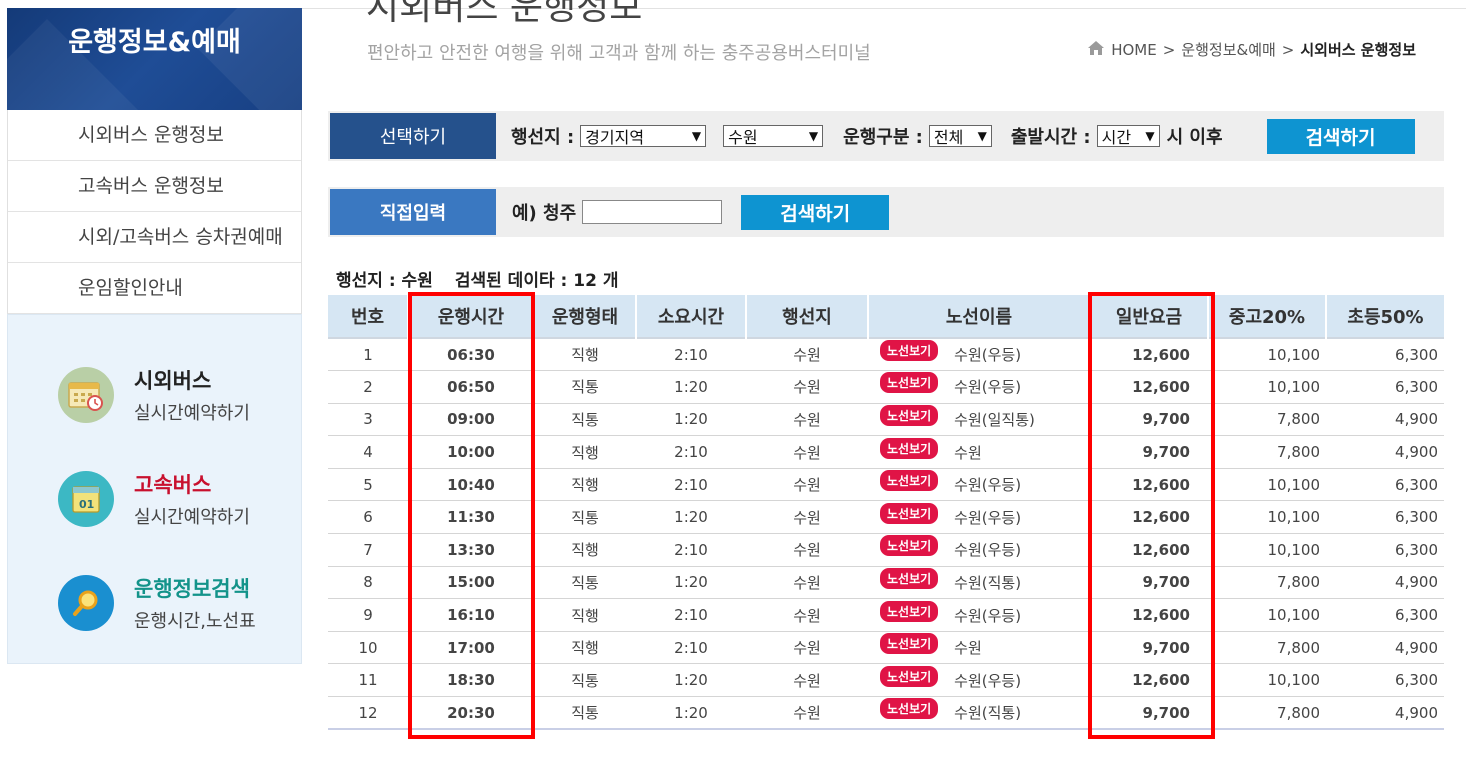  Describe the element at coordinates (368, 615) in the screenshot. I see `cell-no: 9` at that location.